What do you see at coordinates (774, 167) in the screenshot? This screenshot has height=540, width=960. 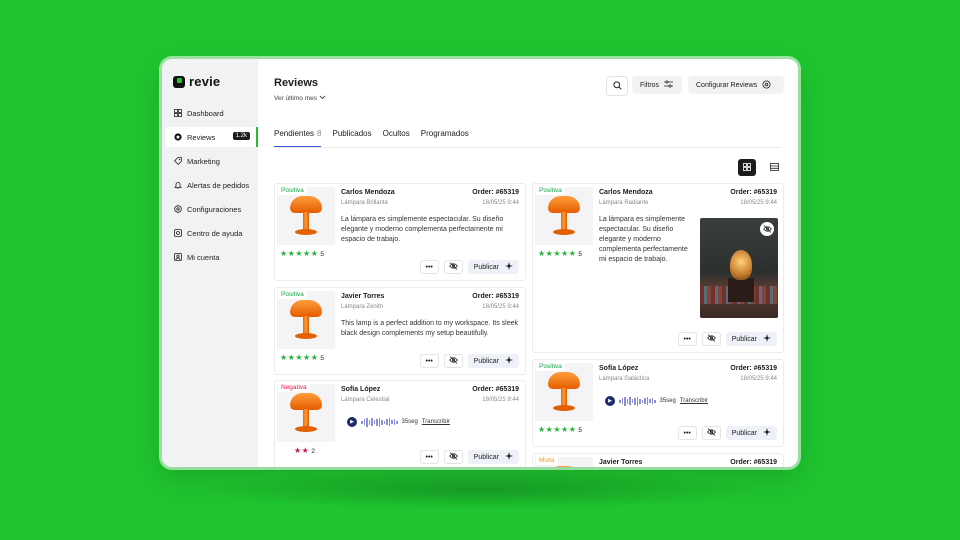 I see `list-view-button` at bounding box center [774, 167].